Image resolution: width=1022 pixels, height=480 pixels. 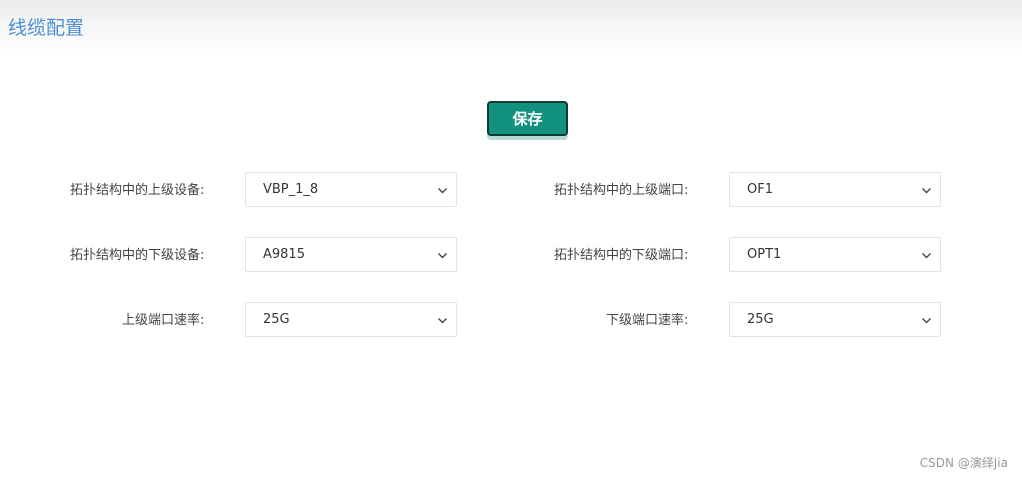 I want to click on page-header: 线缆配置, so click(x=511, y=26).